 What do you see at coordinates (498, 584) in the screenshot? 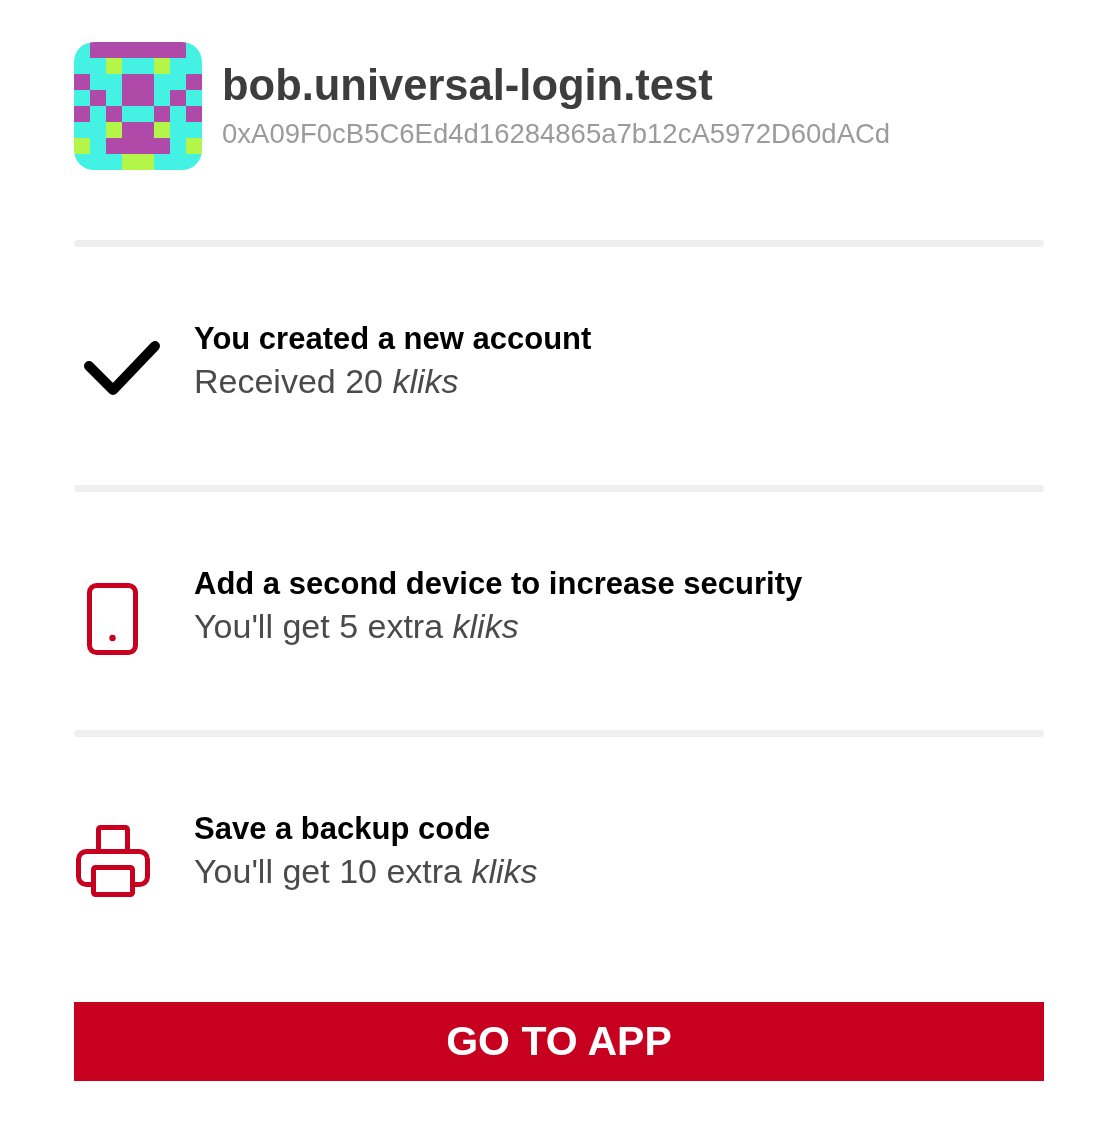
I see `step-title: Add a second device to increase security` at bounding box center [498, 584].